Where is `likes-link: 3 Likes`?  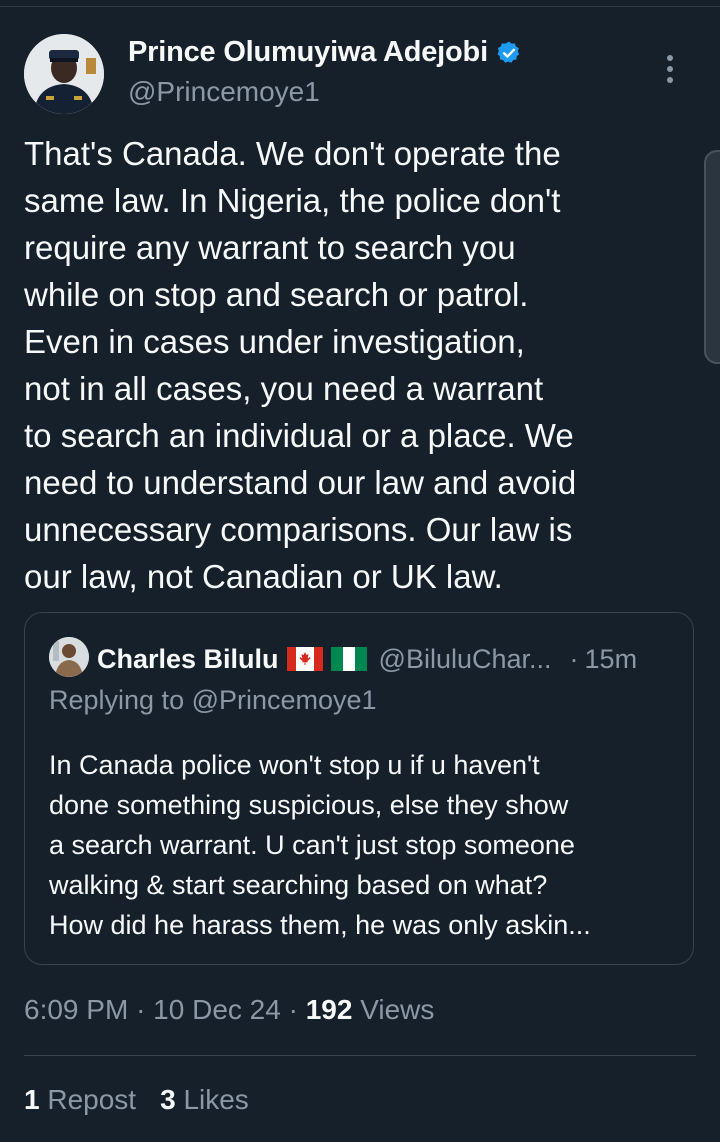
likes-link: 3 Likes is located at coordinates (204, 1099).